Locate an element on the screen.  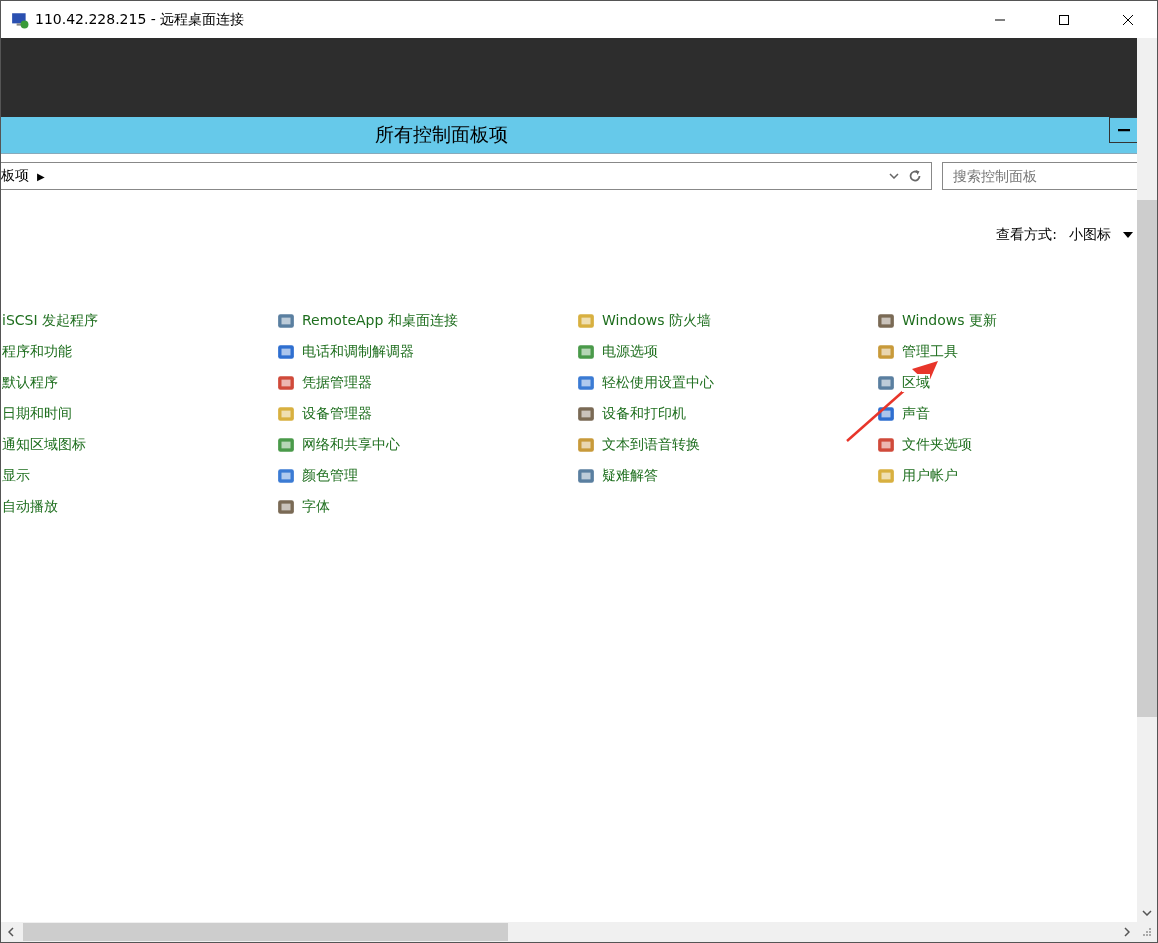
control-panel-link: 凭据管理器 is located at coordinates (337, 383).